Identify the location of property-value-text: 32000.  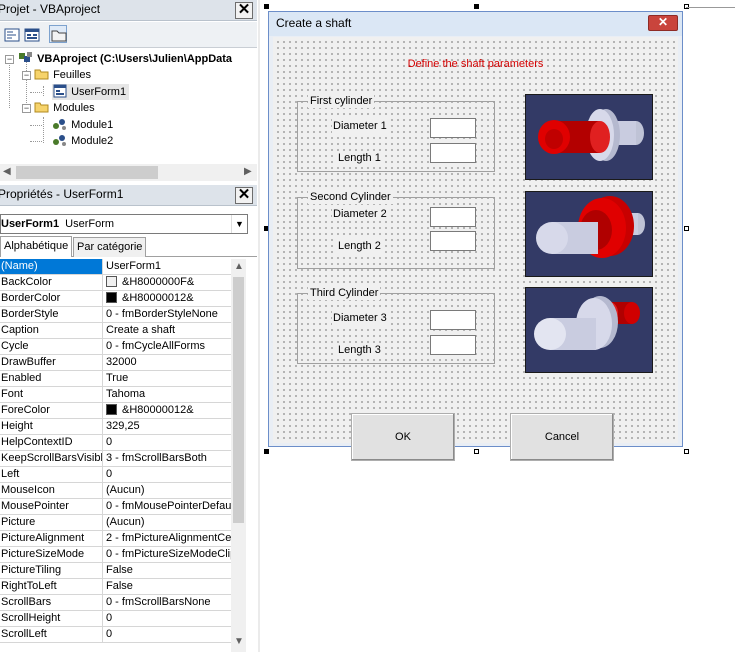
(121, 362).